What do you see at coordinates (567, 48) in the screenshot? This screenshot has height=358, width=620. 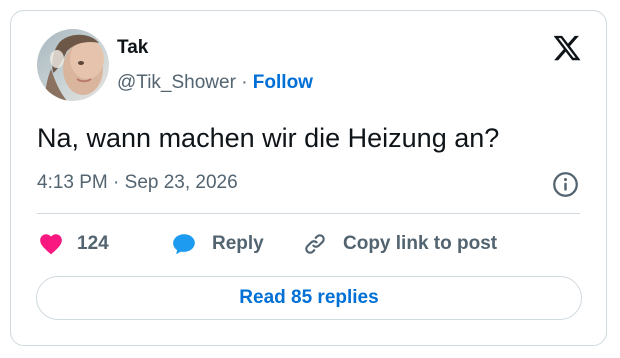 I see `x-logo-icon` at bounding box center [567, 48].